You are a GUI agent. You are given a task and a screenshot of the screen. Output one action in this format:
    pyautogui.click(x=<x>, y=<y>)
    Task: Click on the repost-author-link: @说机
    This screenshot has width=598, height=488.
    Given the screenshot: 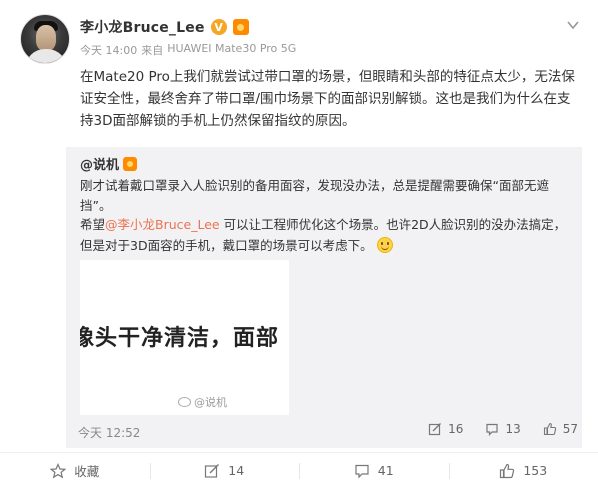 What is the action you would take?
    pyautogui.click(x=99, y=163)
    